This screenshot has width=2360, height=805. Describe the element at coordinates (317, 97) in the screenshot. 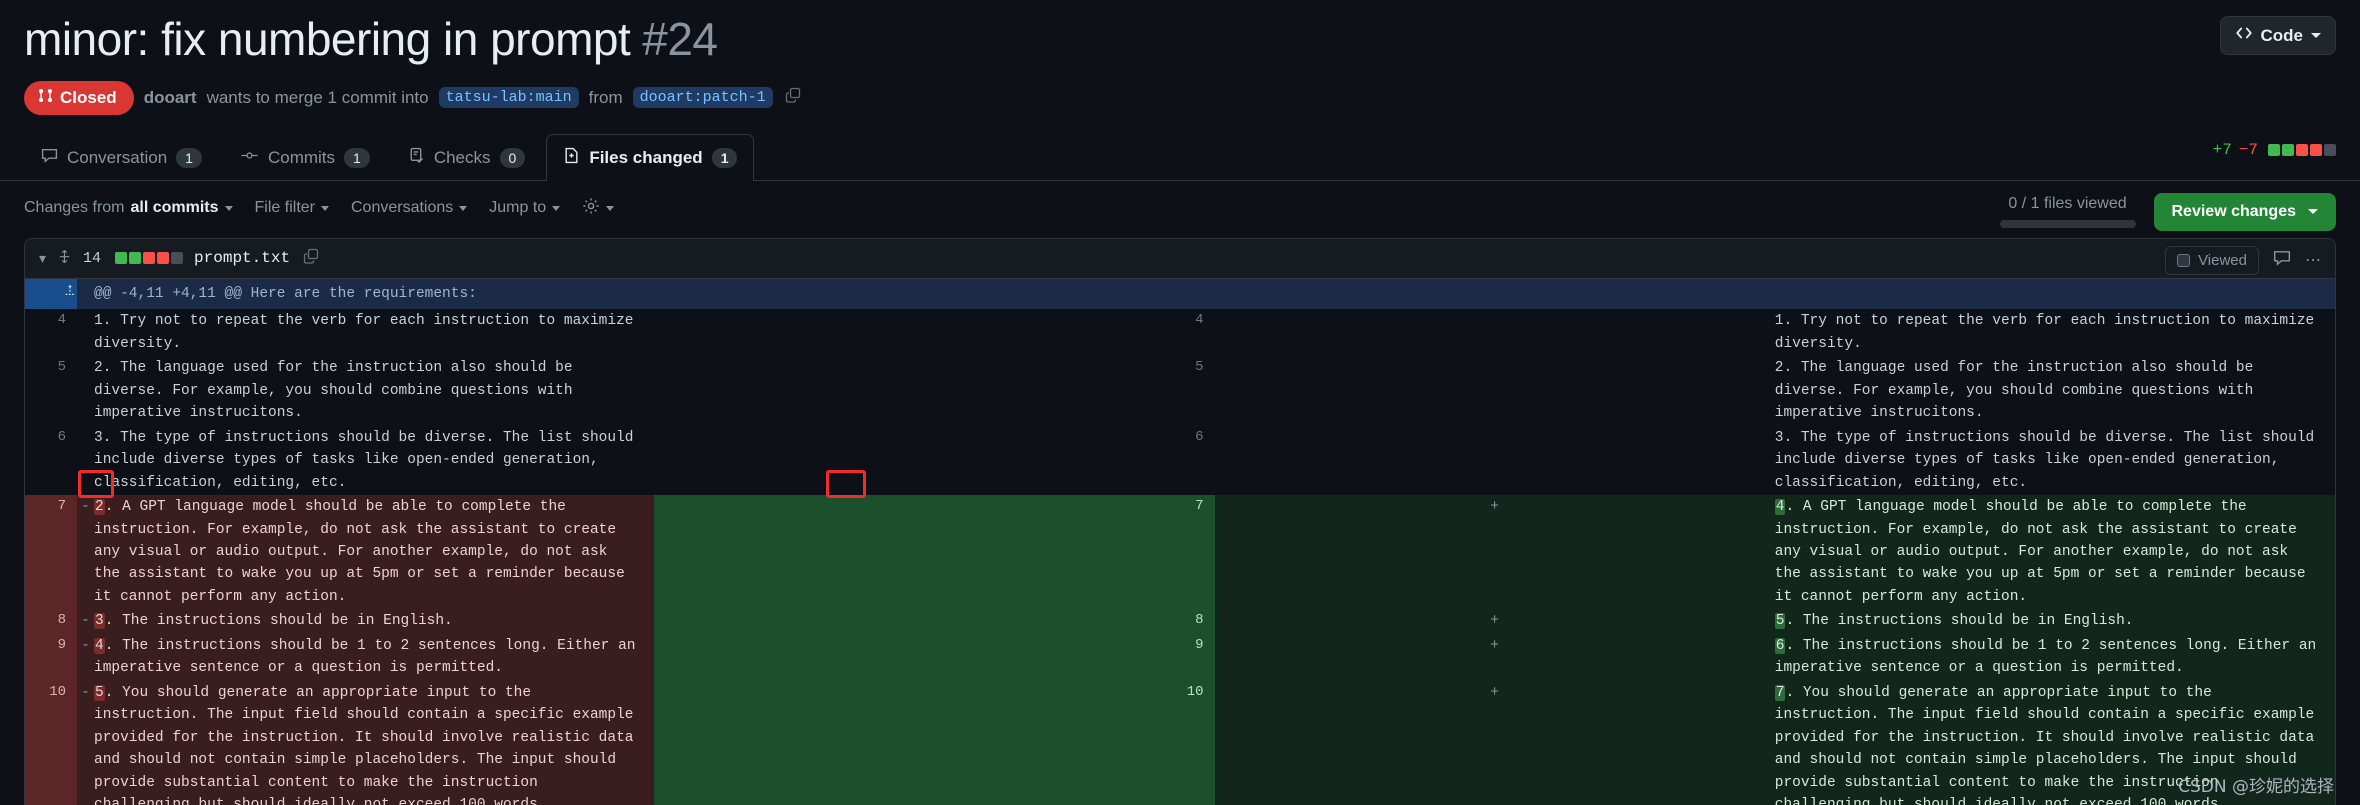

I see `merge-description: wants to merge 1 commit into` at that location.